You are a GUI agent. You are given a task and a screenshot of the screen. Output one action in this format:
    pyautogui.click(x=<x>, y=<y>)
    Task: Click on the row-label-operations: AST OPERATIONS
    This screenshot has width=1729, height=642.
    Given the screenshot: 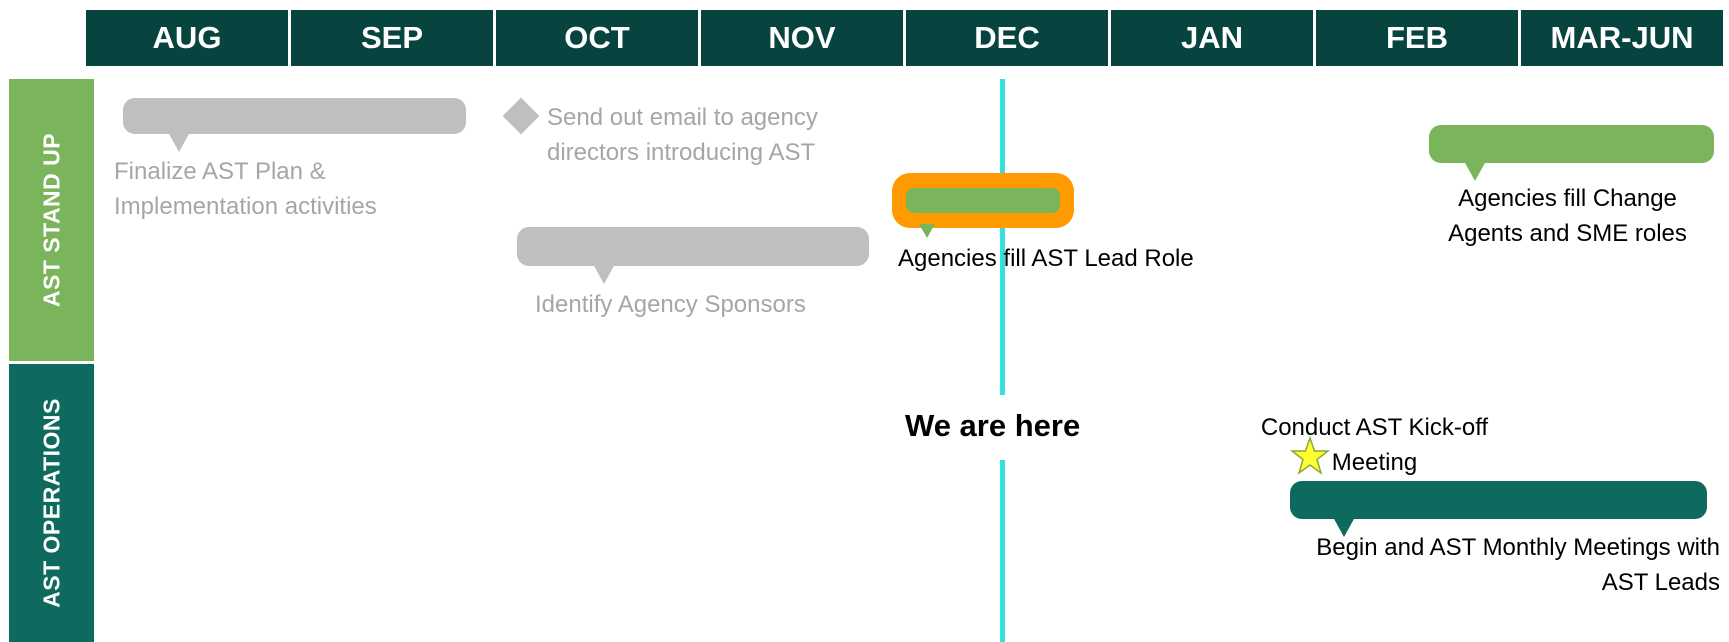 What is the action you would take?
    pyautogui.click(x=51, y=503)
    